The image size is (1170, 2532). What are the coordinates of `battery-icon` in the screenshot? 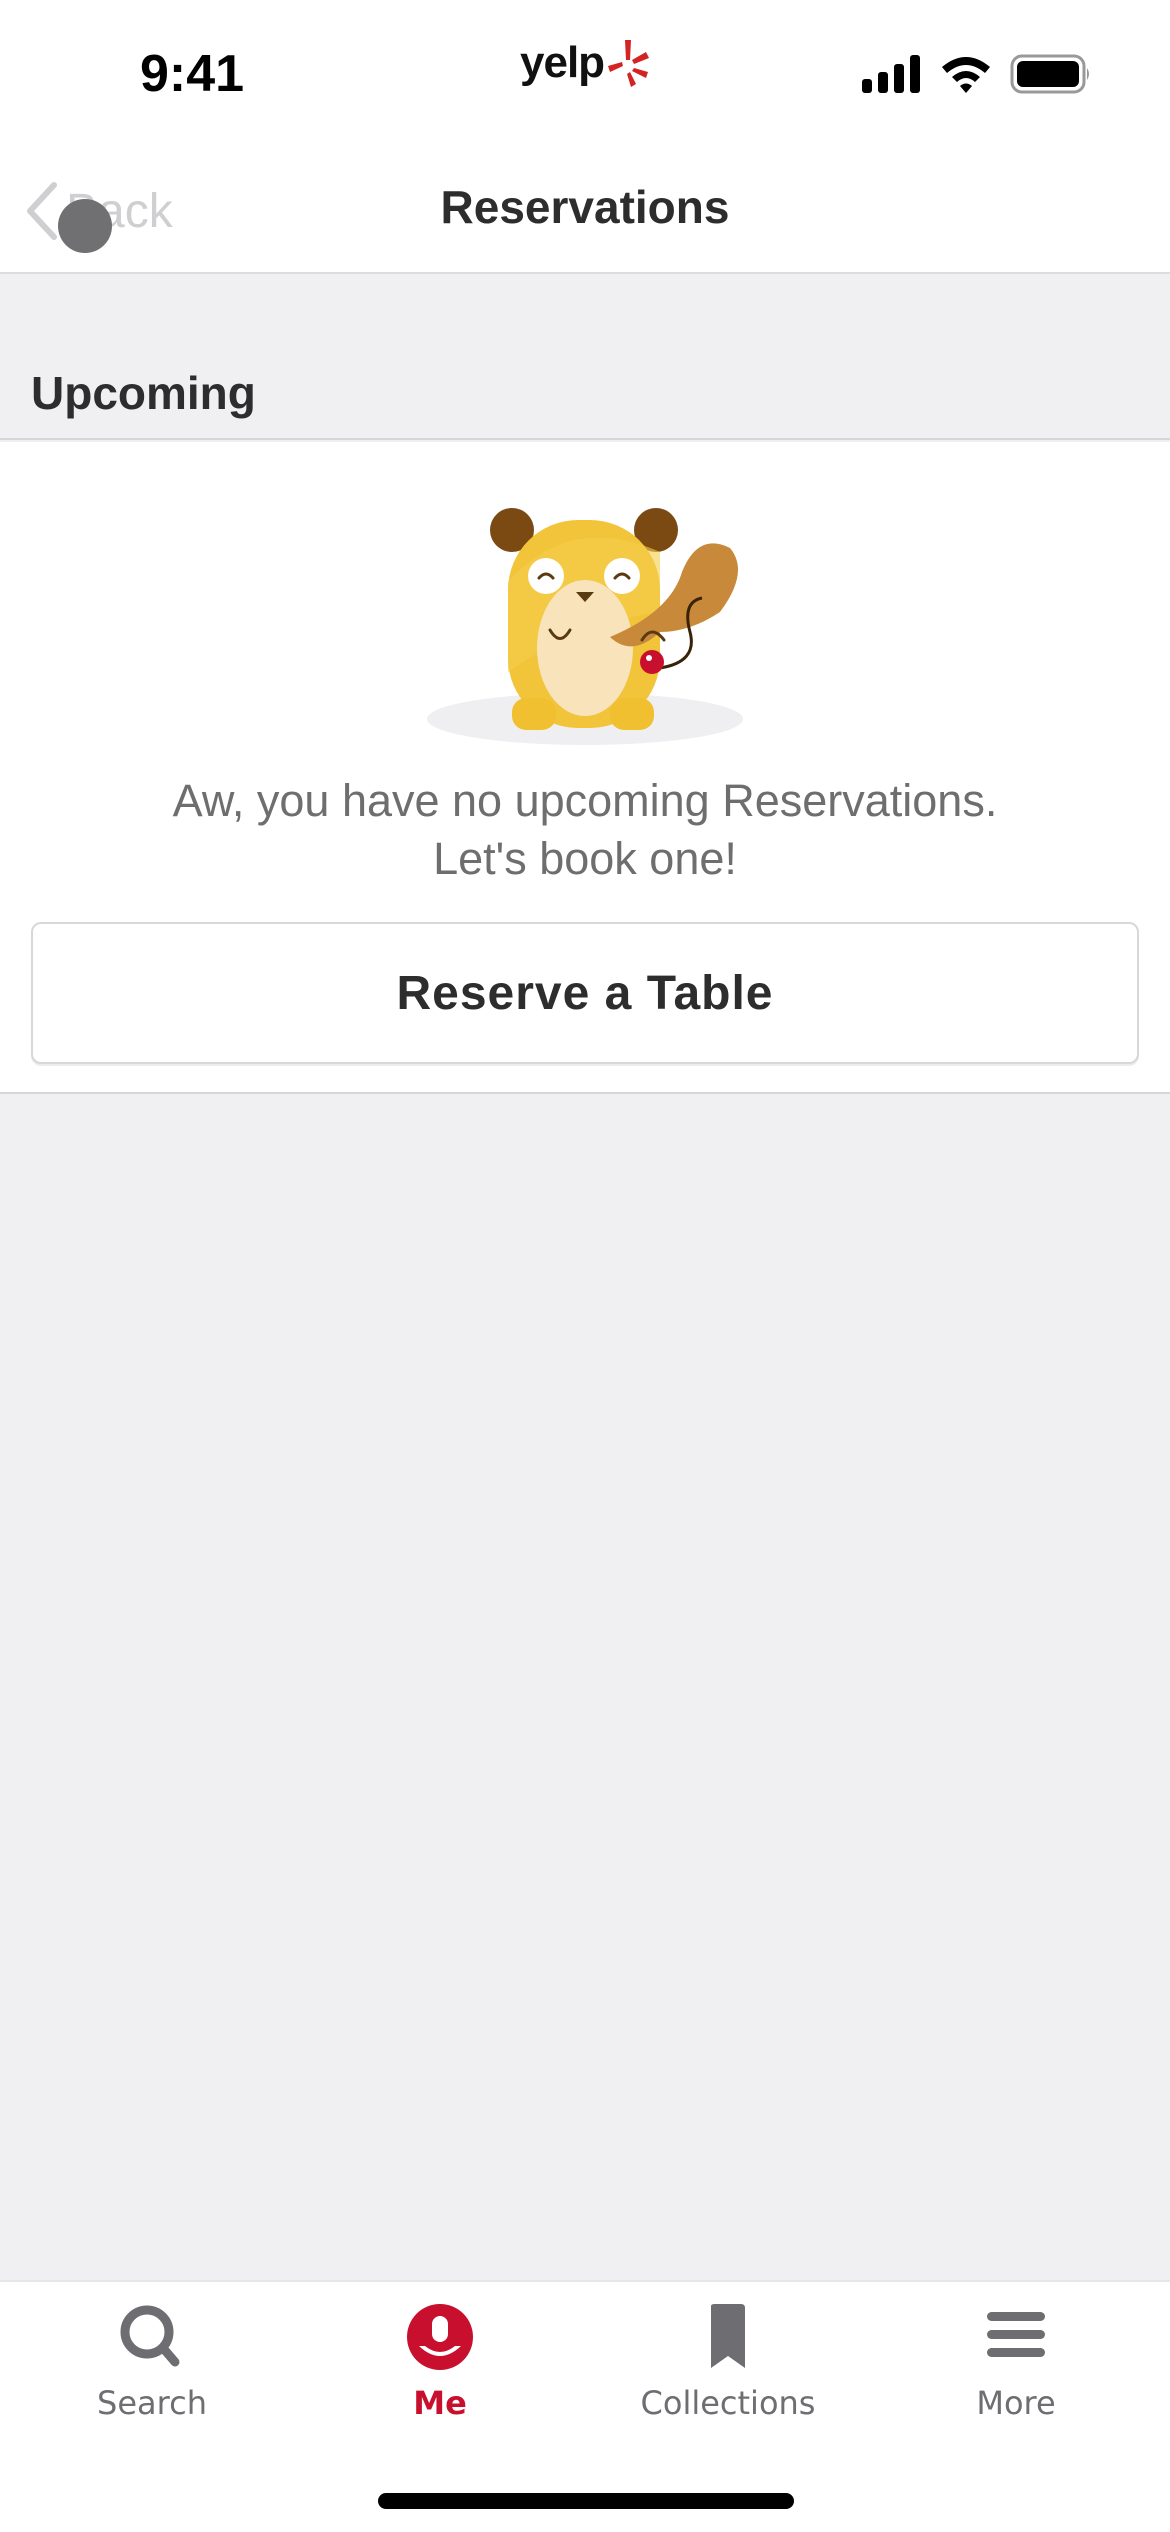 It's located at (1049, 74).